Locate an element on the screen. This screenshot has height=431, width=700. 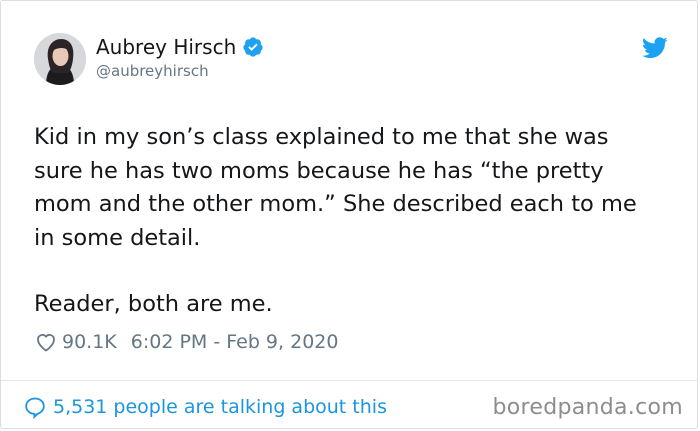
watermark: boredpanda.com is located at coordinates (587, 407).